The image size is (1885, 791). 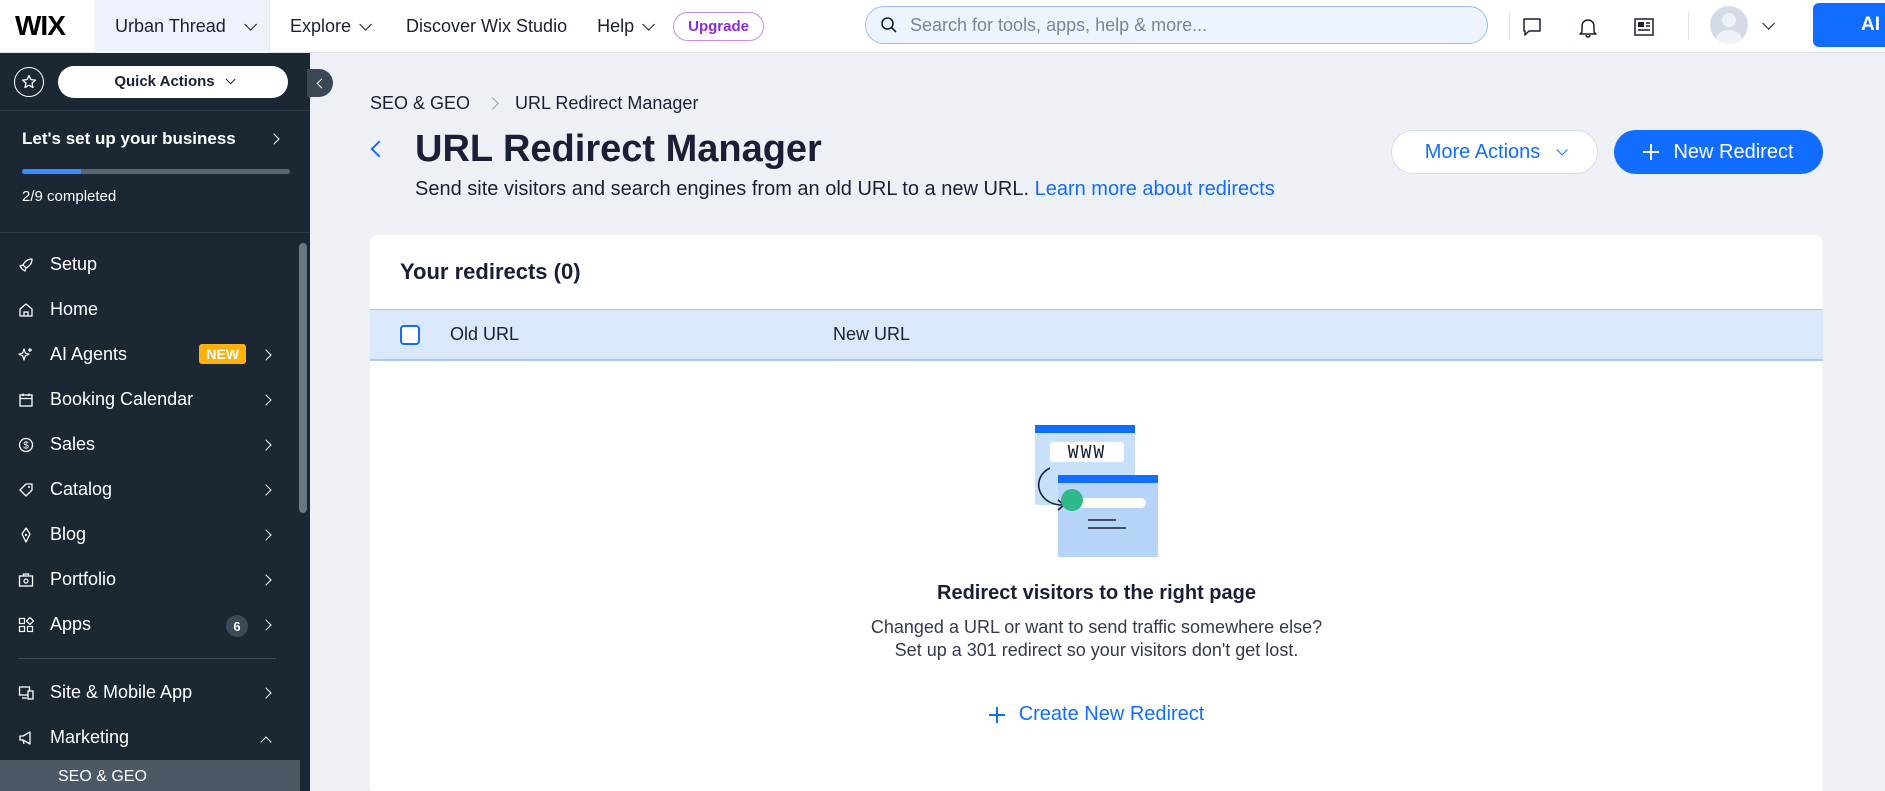 What do you see at coordinates (129, 138) in the screenshot?
I see `setup-title: Let's set up your business` at bounding box center [129, 138].